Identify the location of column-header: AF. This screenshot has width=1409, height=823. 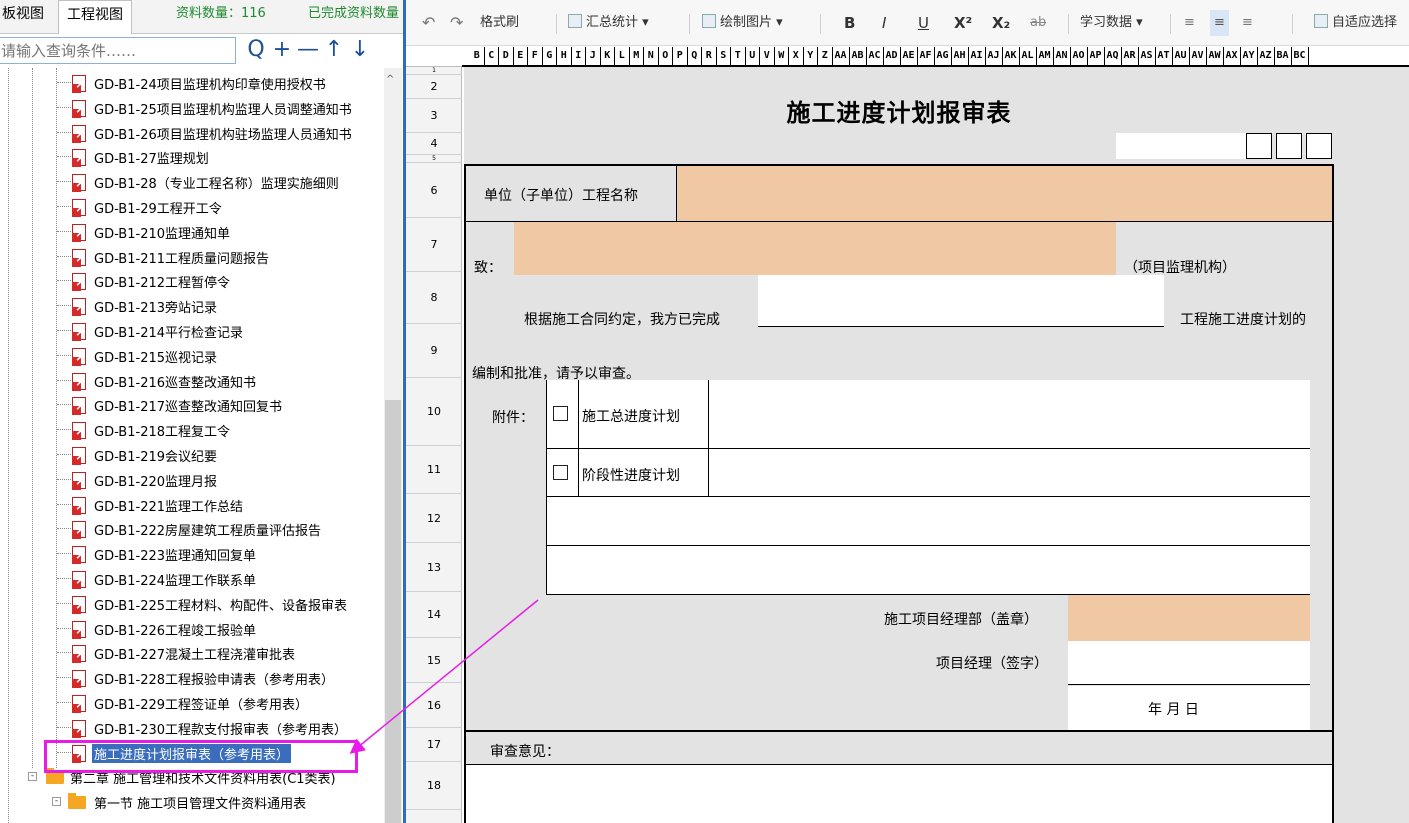
(926, 56).